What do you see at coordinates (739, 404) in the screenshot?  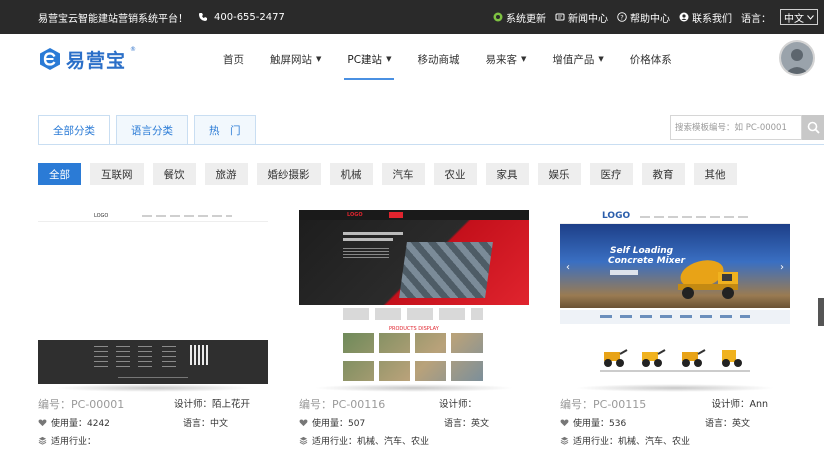 I see `template-designer: 设计师：Ann` at bounding box center [739, 404].